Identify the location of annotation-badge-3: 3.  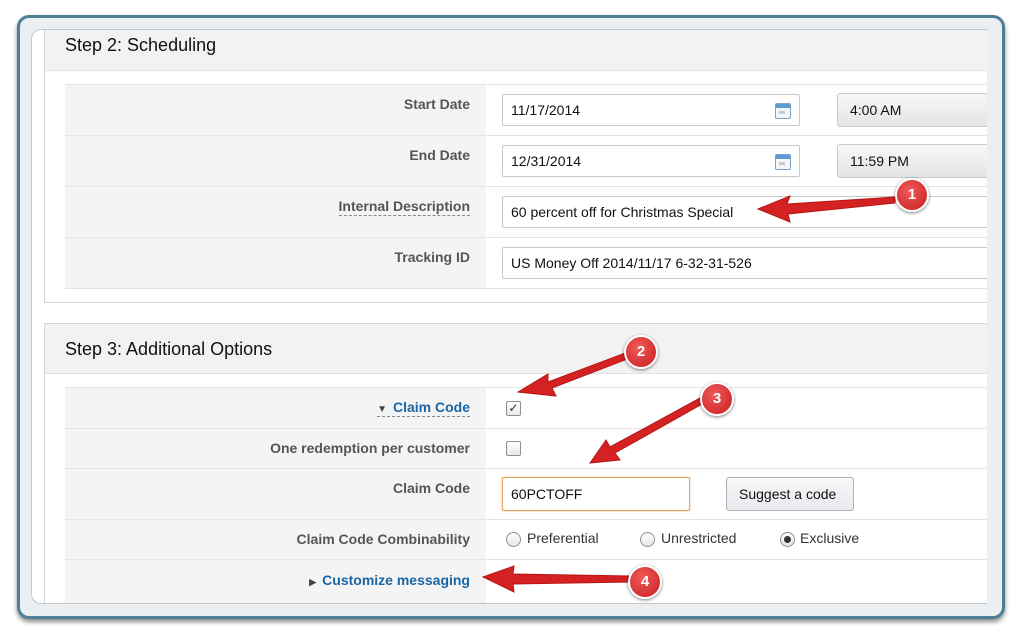
(717, 399).